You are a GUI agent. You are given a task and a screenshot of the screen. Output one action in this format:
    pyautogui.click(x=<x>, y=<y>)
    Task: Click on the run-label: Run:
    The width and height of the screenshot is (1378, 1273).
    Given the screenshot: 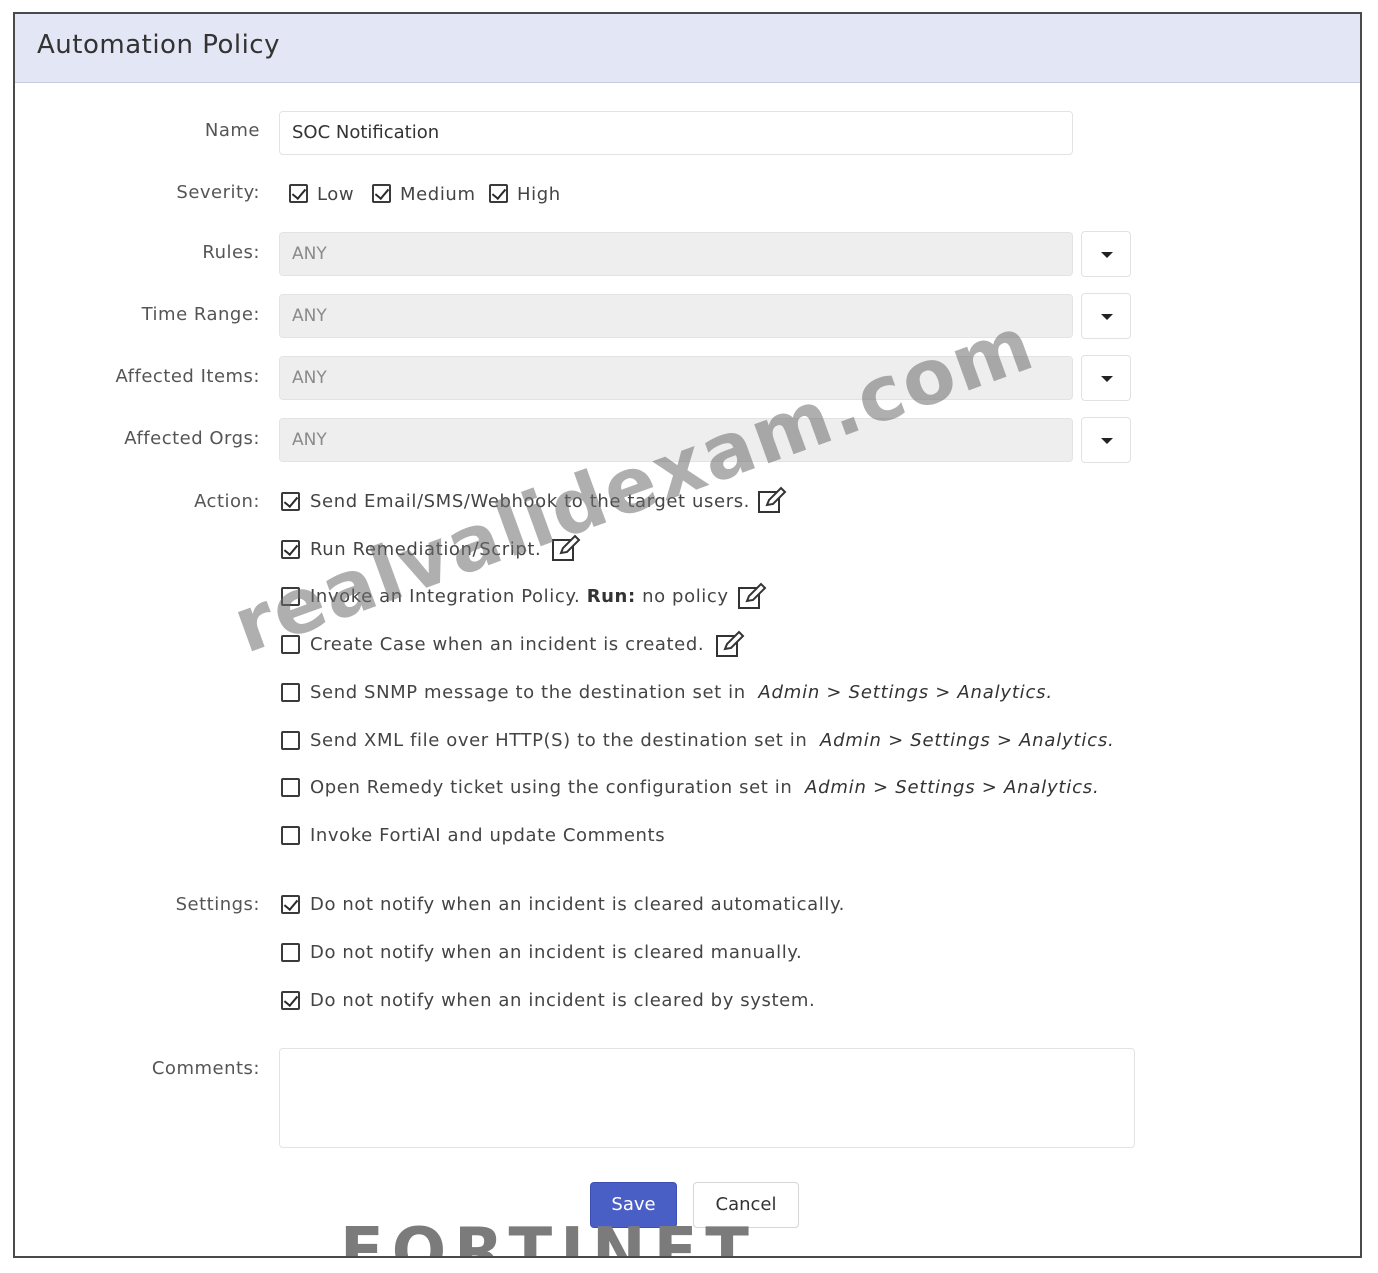 What is the action you would take?
    pyautogui.click(x=611, y=596)
    